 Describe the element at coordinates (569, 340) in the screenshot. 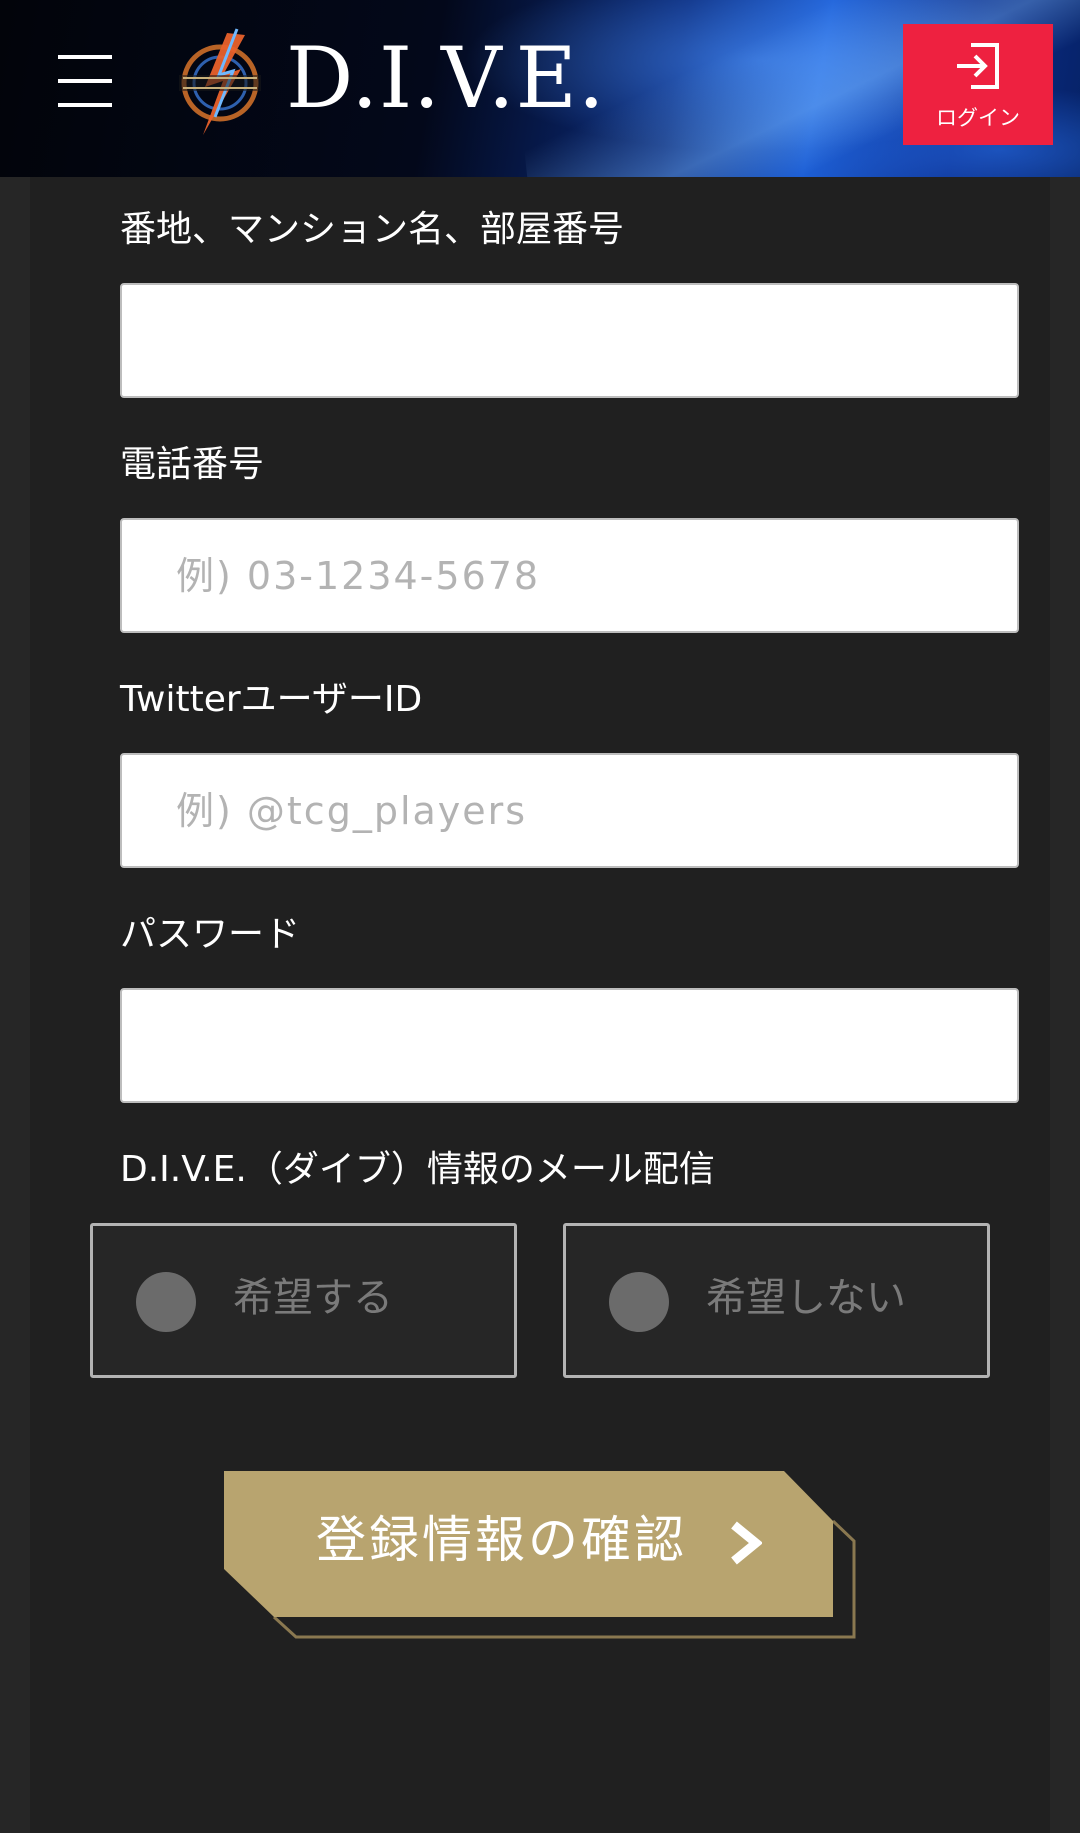

I see `address-line-input` at that location.